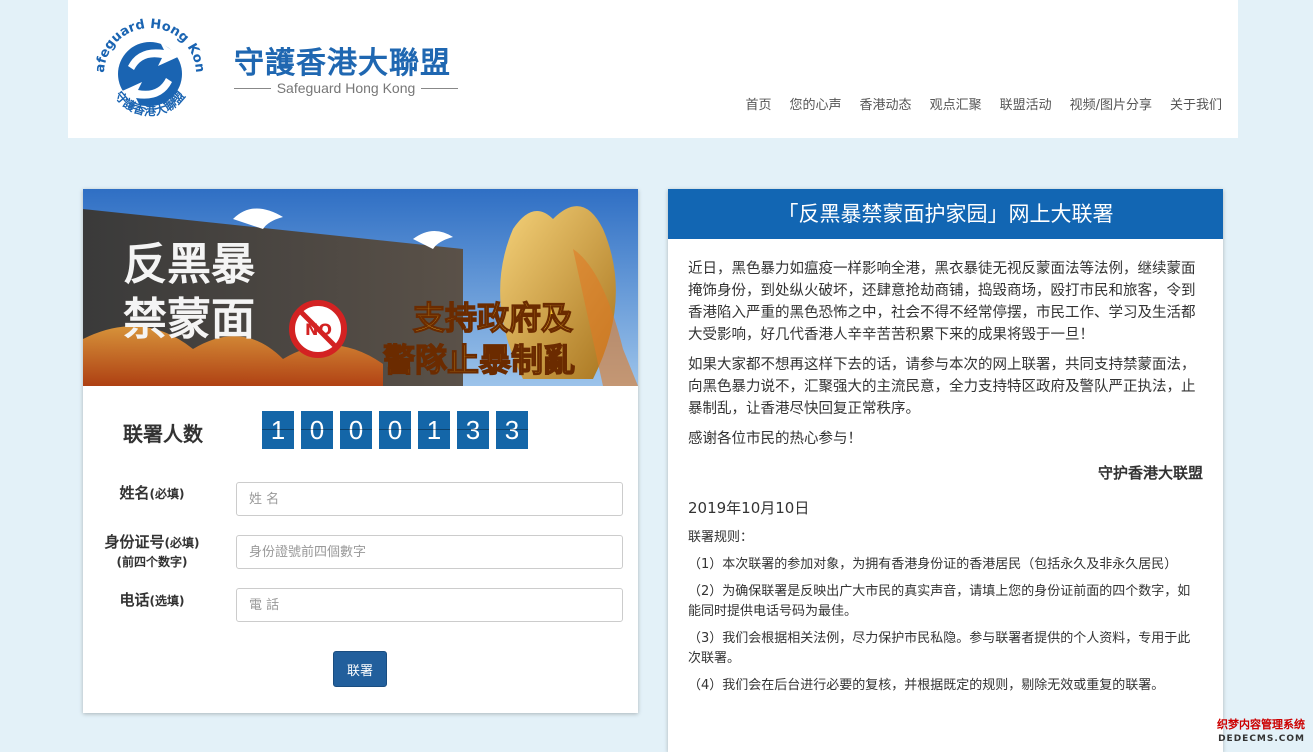 This screenshot has width=1313, height=752. What do you see at coordinates (429, 552) in the screenshot?
I see `id-number-input` at bounding box center [429, 552].